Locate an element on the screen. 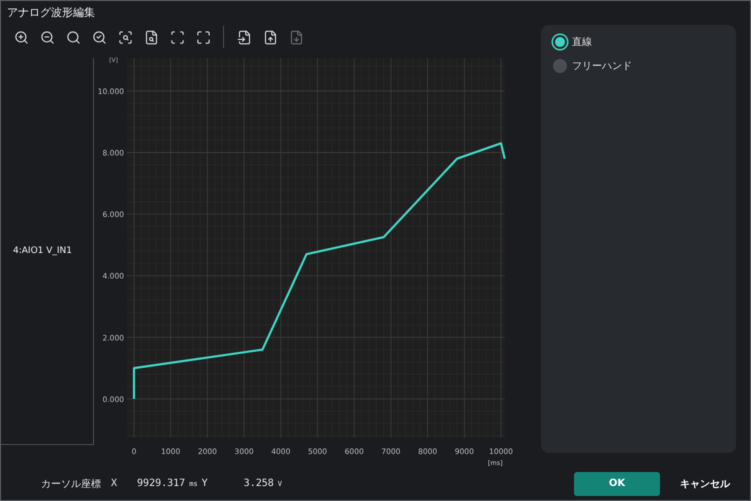  channel-label: 4:AIO1 V_IN1 is located at coordinates (42, 251).